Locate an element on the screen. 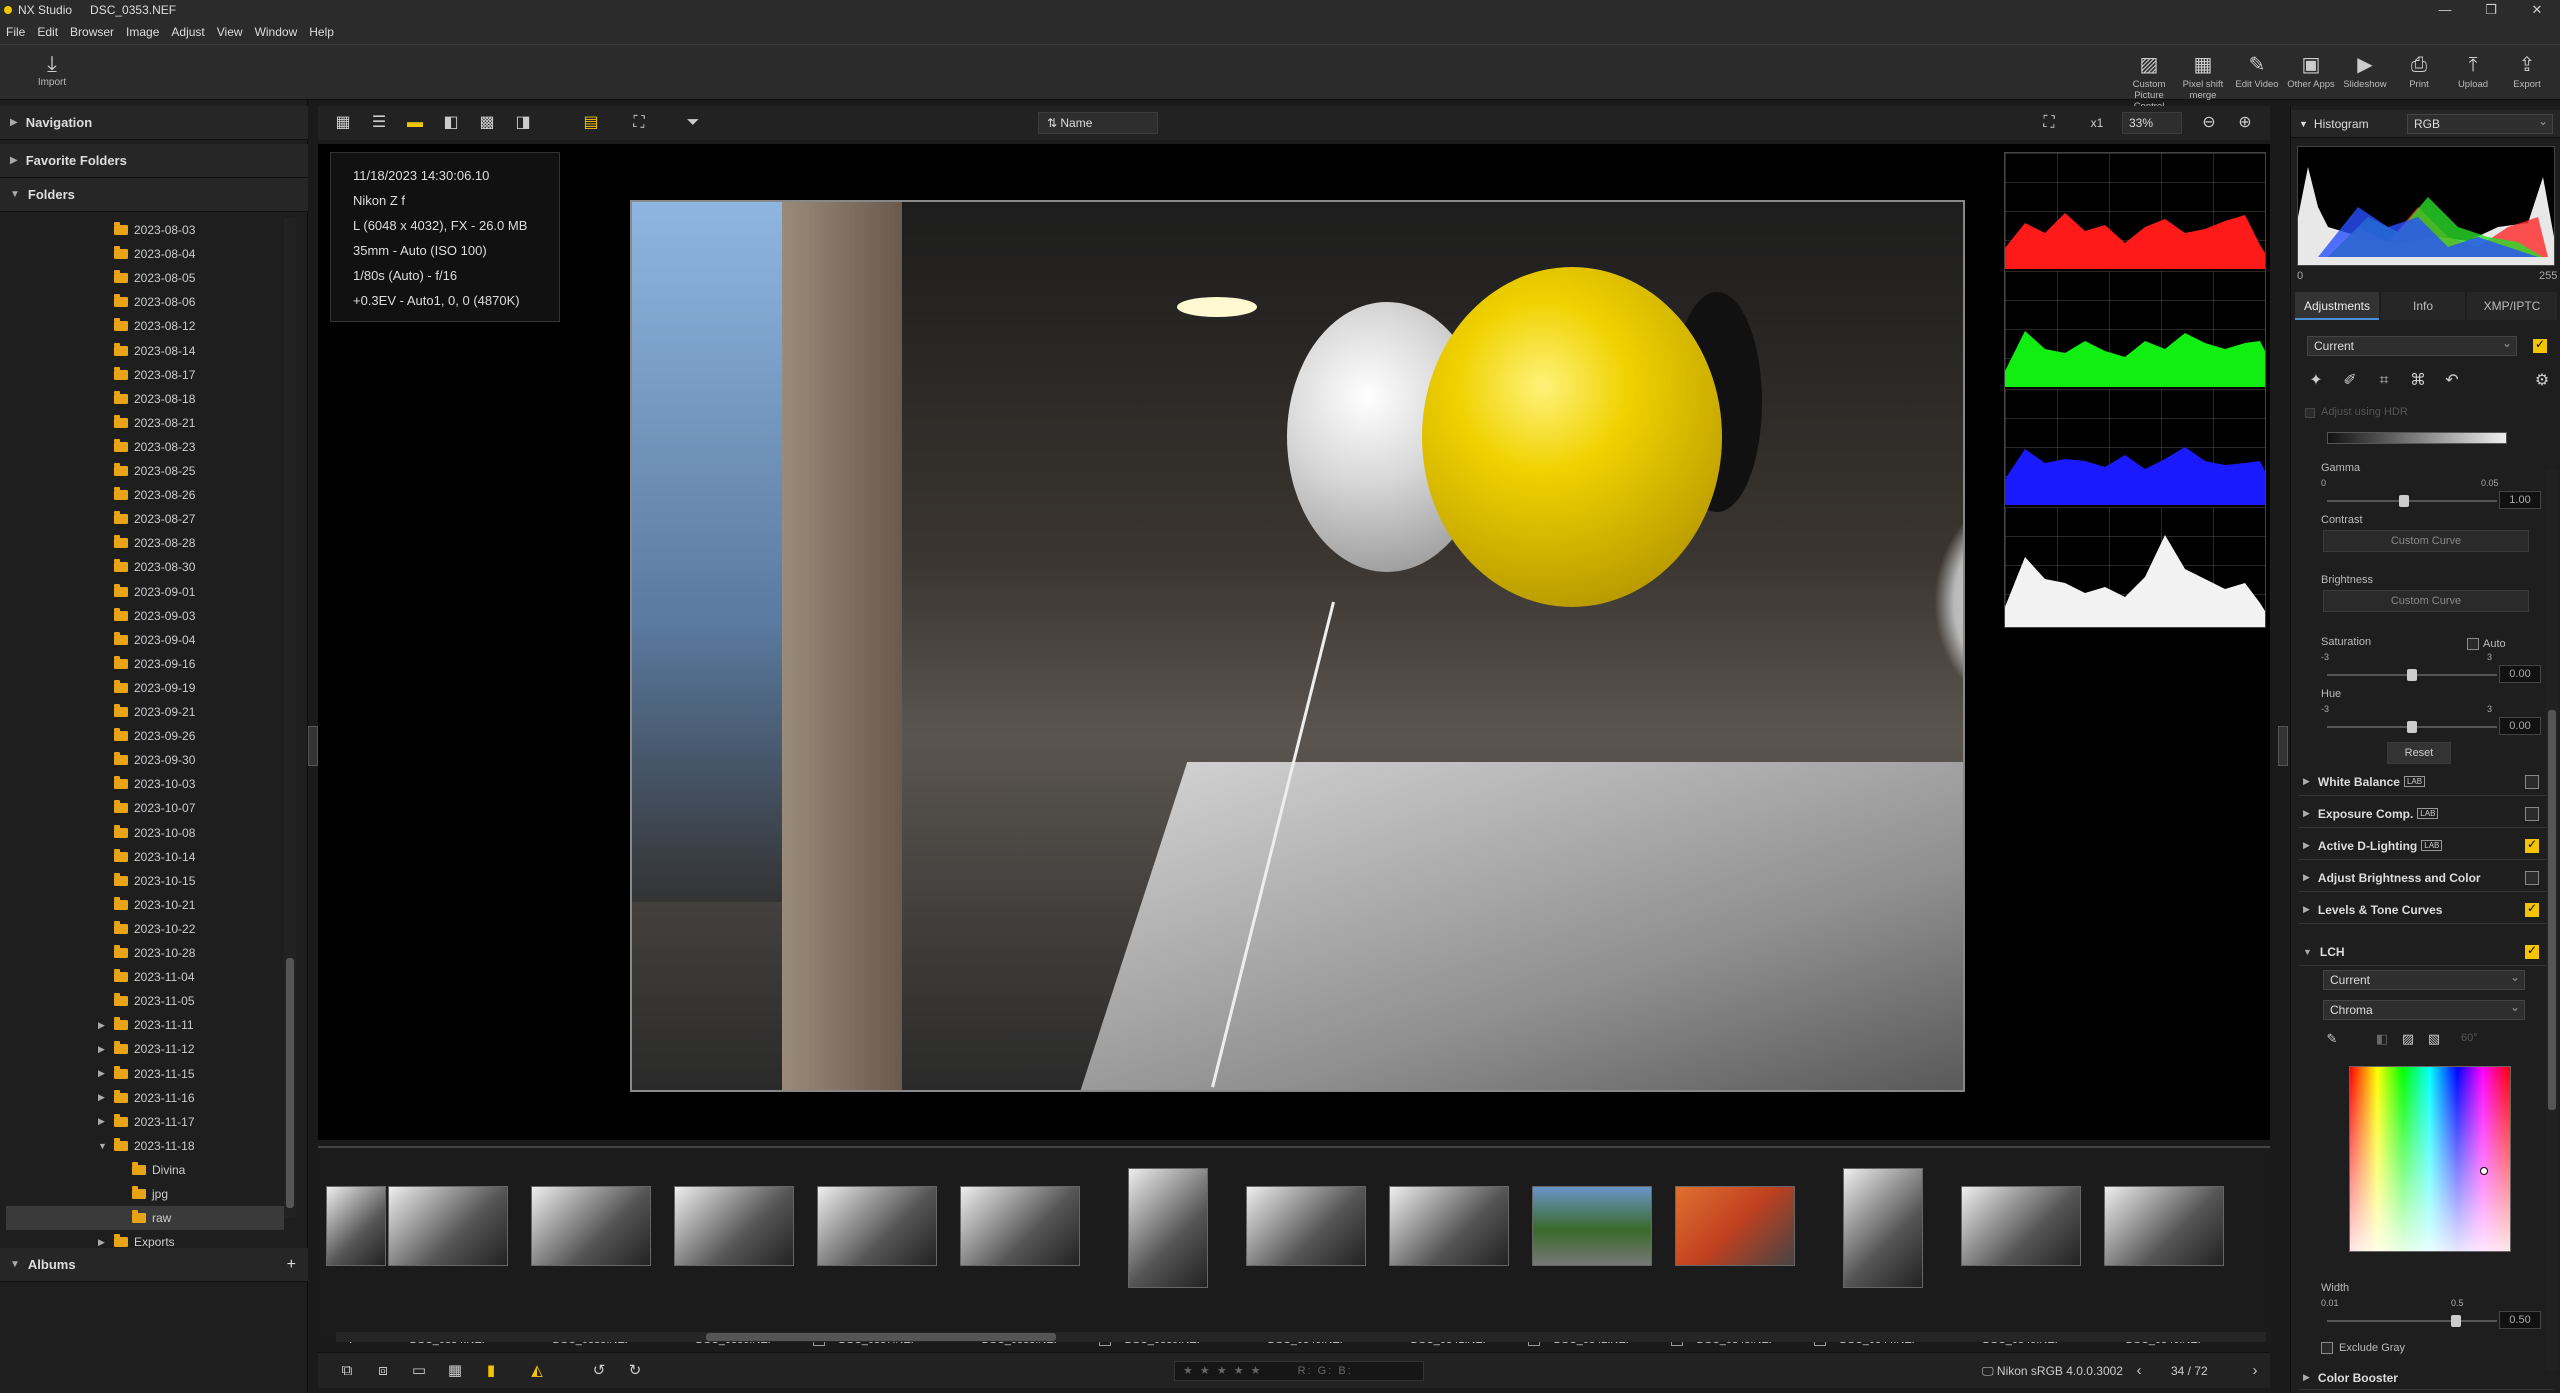  settings-gear-icon: ⚙ is located at coordinates (2542, 381).